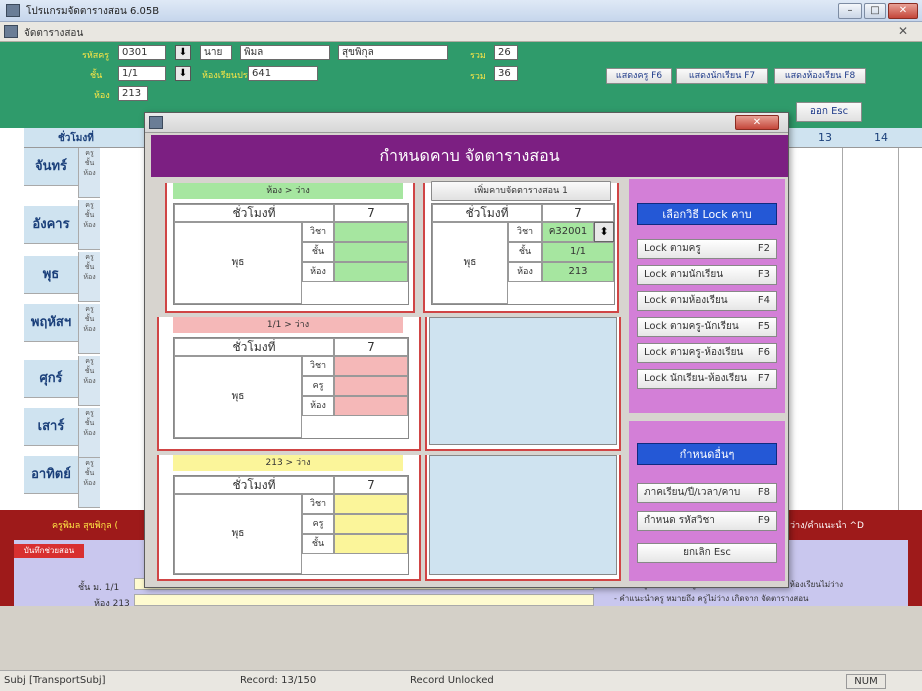  Describe the element at coordinates (578, 272) in the screenshot. I see `panel2-room-field: 213` at that location.